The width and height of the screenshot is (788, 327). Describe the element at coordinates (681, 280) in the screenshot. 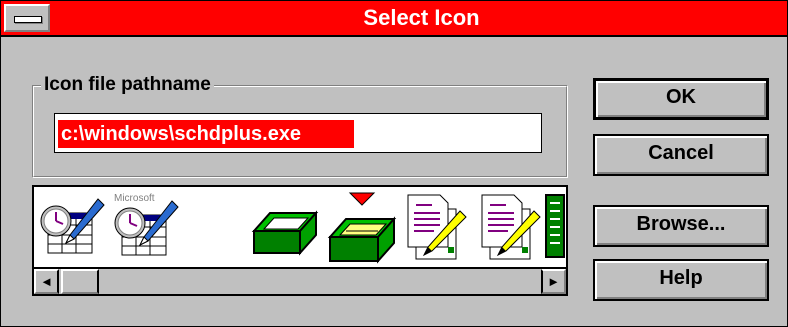

I see `help-button: Help` at that location.